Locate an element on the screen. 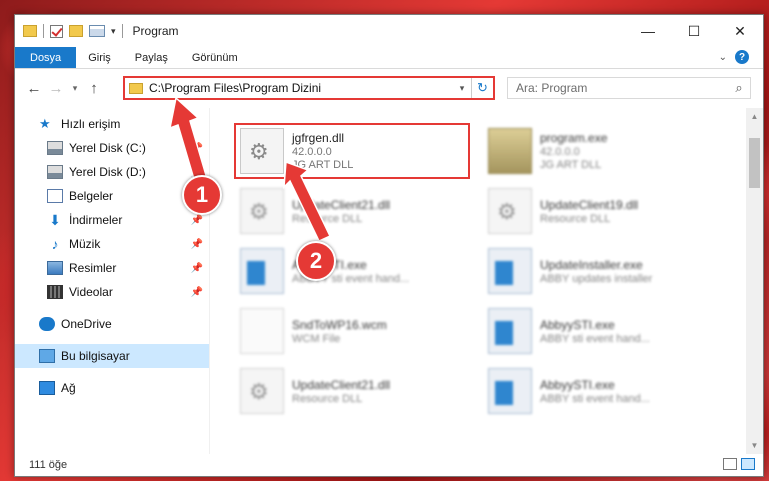 The image size is (769, 481). sidebar-item-quick-access: ★ Hızlı erişim is located at coordinates (112, 124).